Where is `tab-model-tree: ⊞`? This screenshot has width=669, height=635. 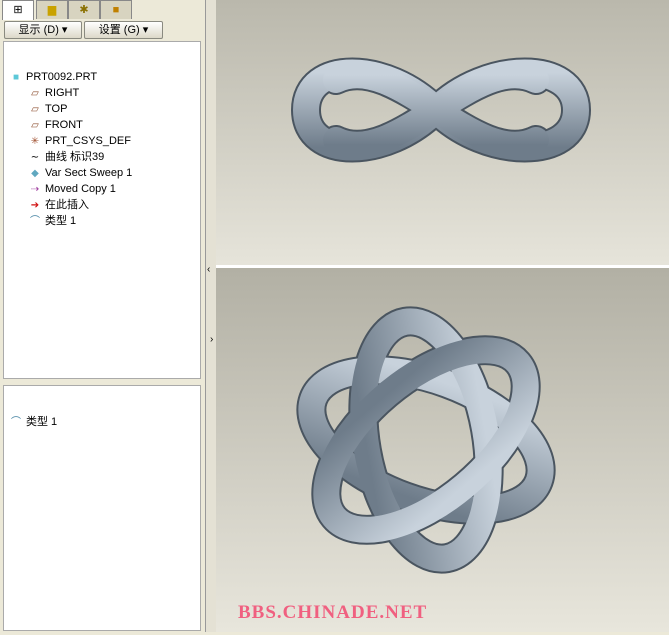 tab-model-tree: ⊞ is located at coordinates (18, 10).